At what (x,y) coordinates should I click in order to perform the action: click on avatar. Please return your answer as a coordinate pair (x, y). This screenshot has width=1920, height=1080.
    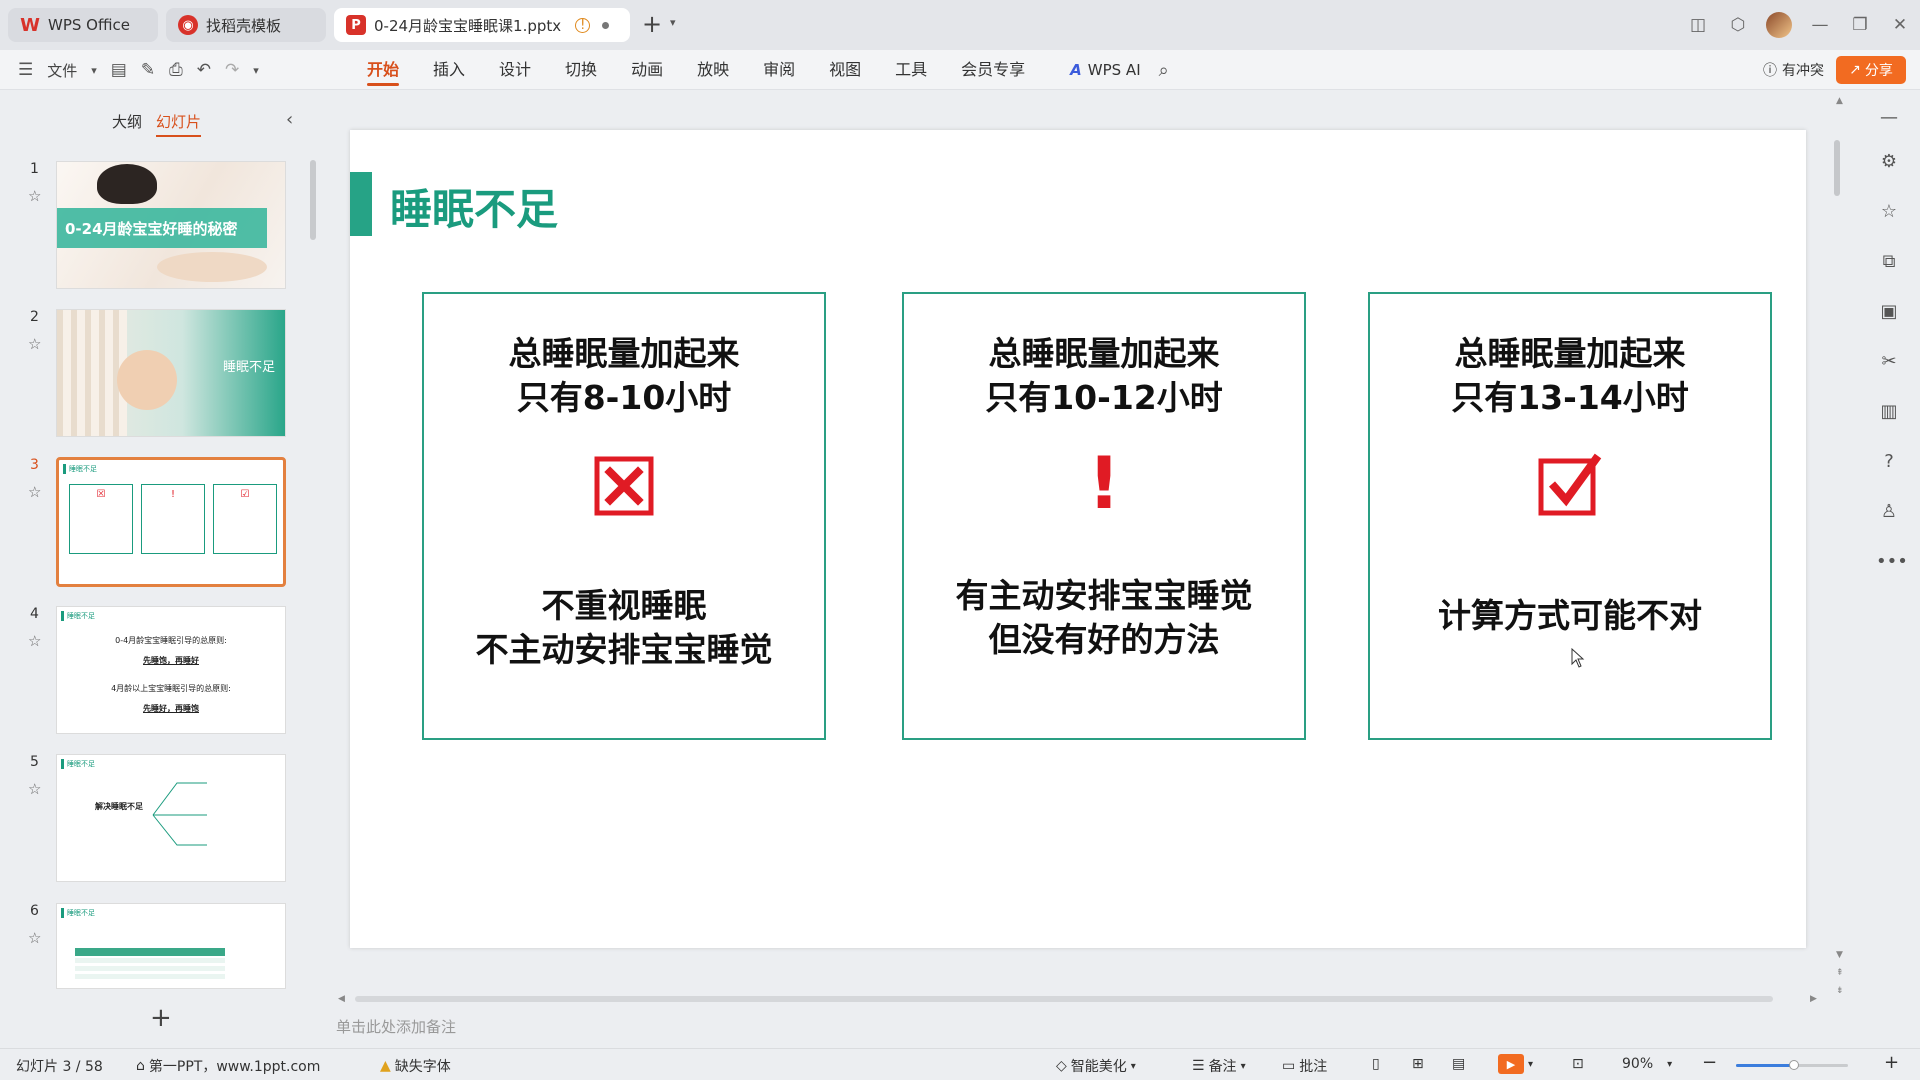
    Looking at the image, I should click on (1779, 25).